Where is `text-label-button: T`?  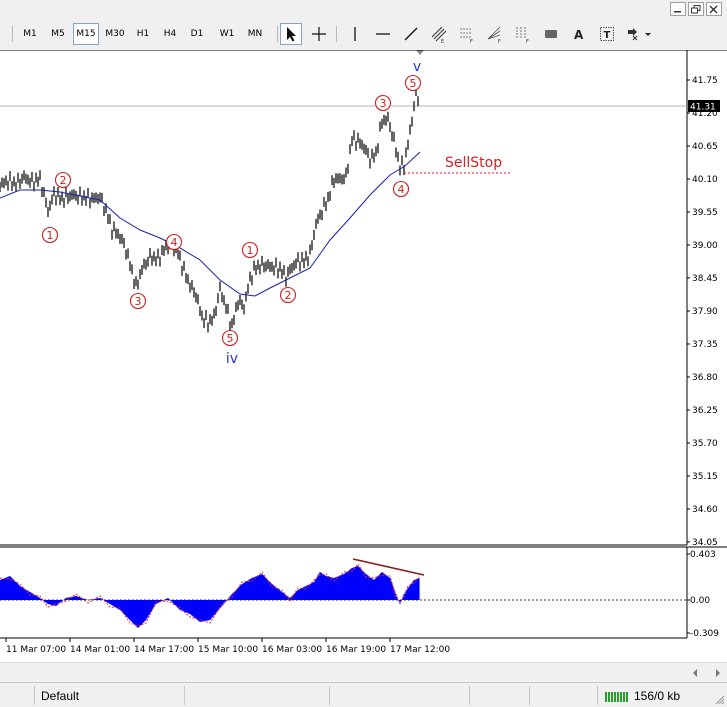
text-label-button: T is located at coordinates (607, 34).